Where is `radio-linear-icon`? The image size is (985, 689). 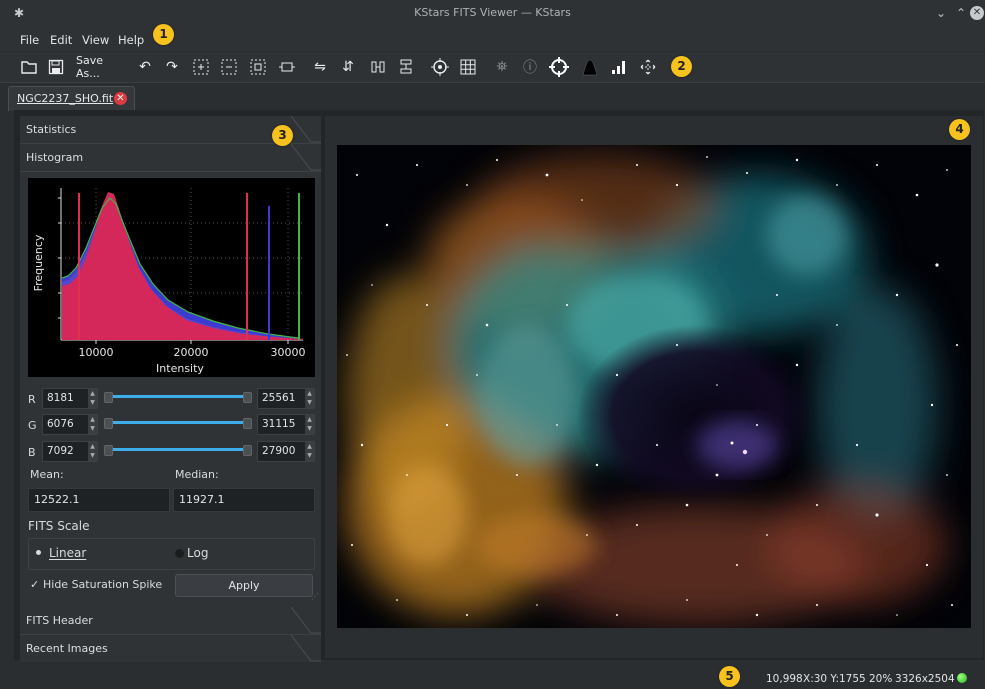
radio-linear-icon is located at coordinates (38, 552).